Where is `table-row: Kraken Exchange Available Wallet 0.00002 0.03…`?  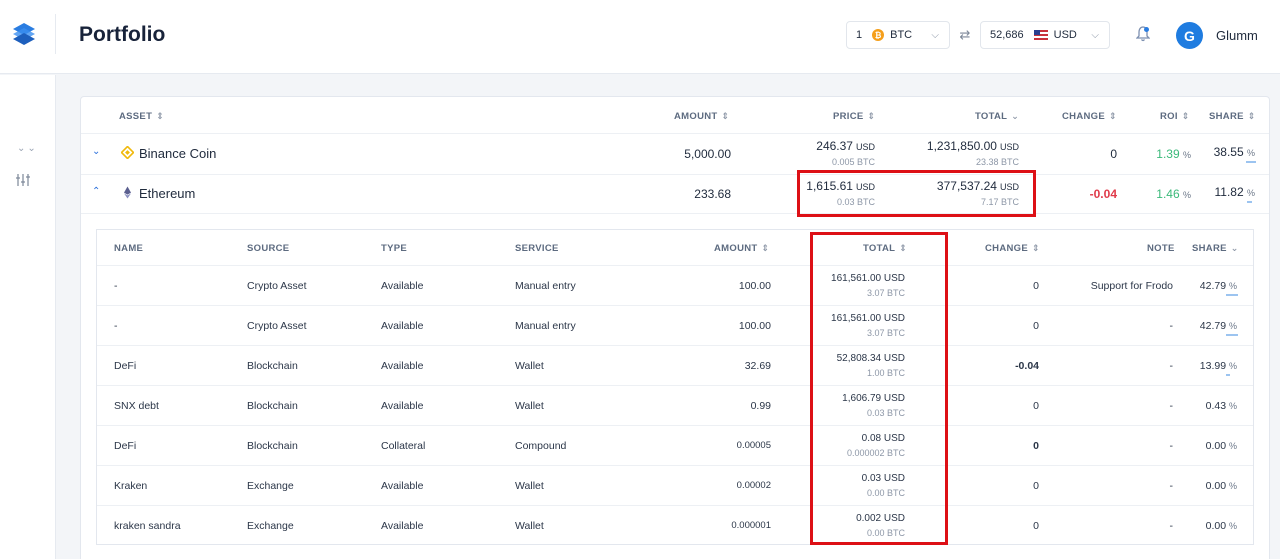 table-row: Kraken Exchange Available Wallet 0.00002 0.03… is located at coordinates (675, 485).